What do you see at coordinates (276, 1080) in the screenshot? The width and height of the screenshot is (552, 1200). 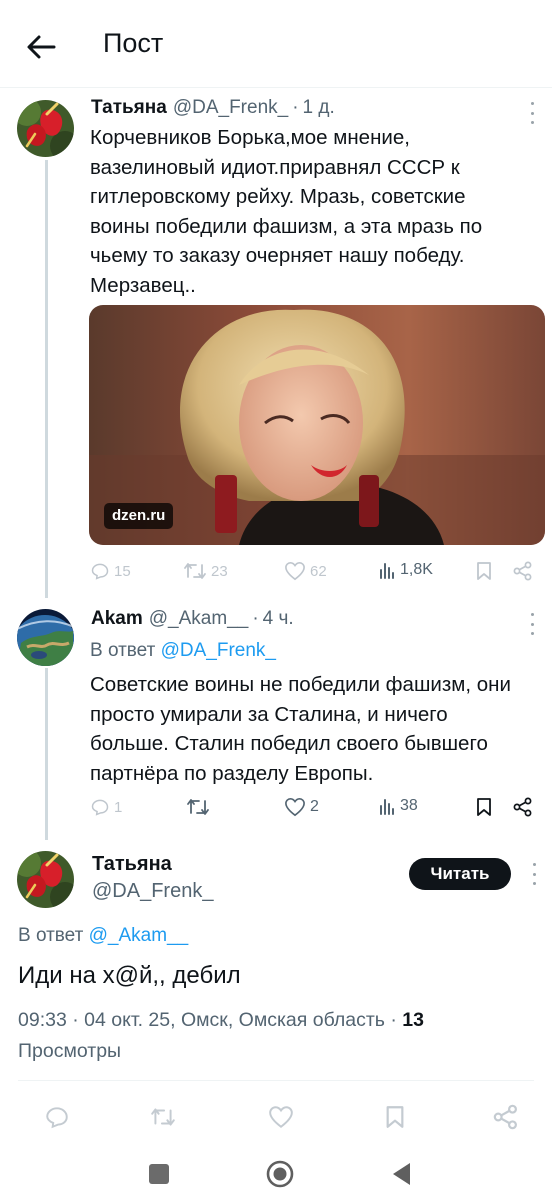 I see `divider` at bounding box center [276, 1080].